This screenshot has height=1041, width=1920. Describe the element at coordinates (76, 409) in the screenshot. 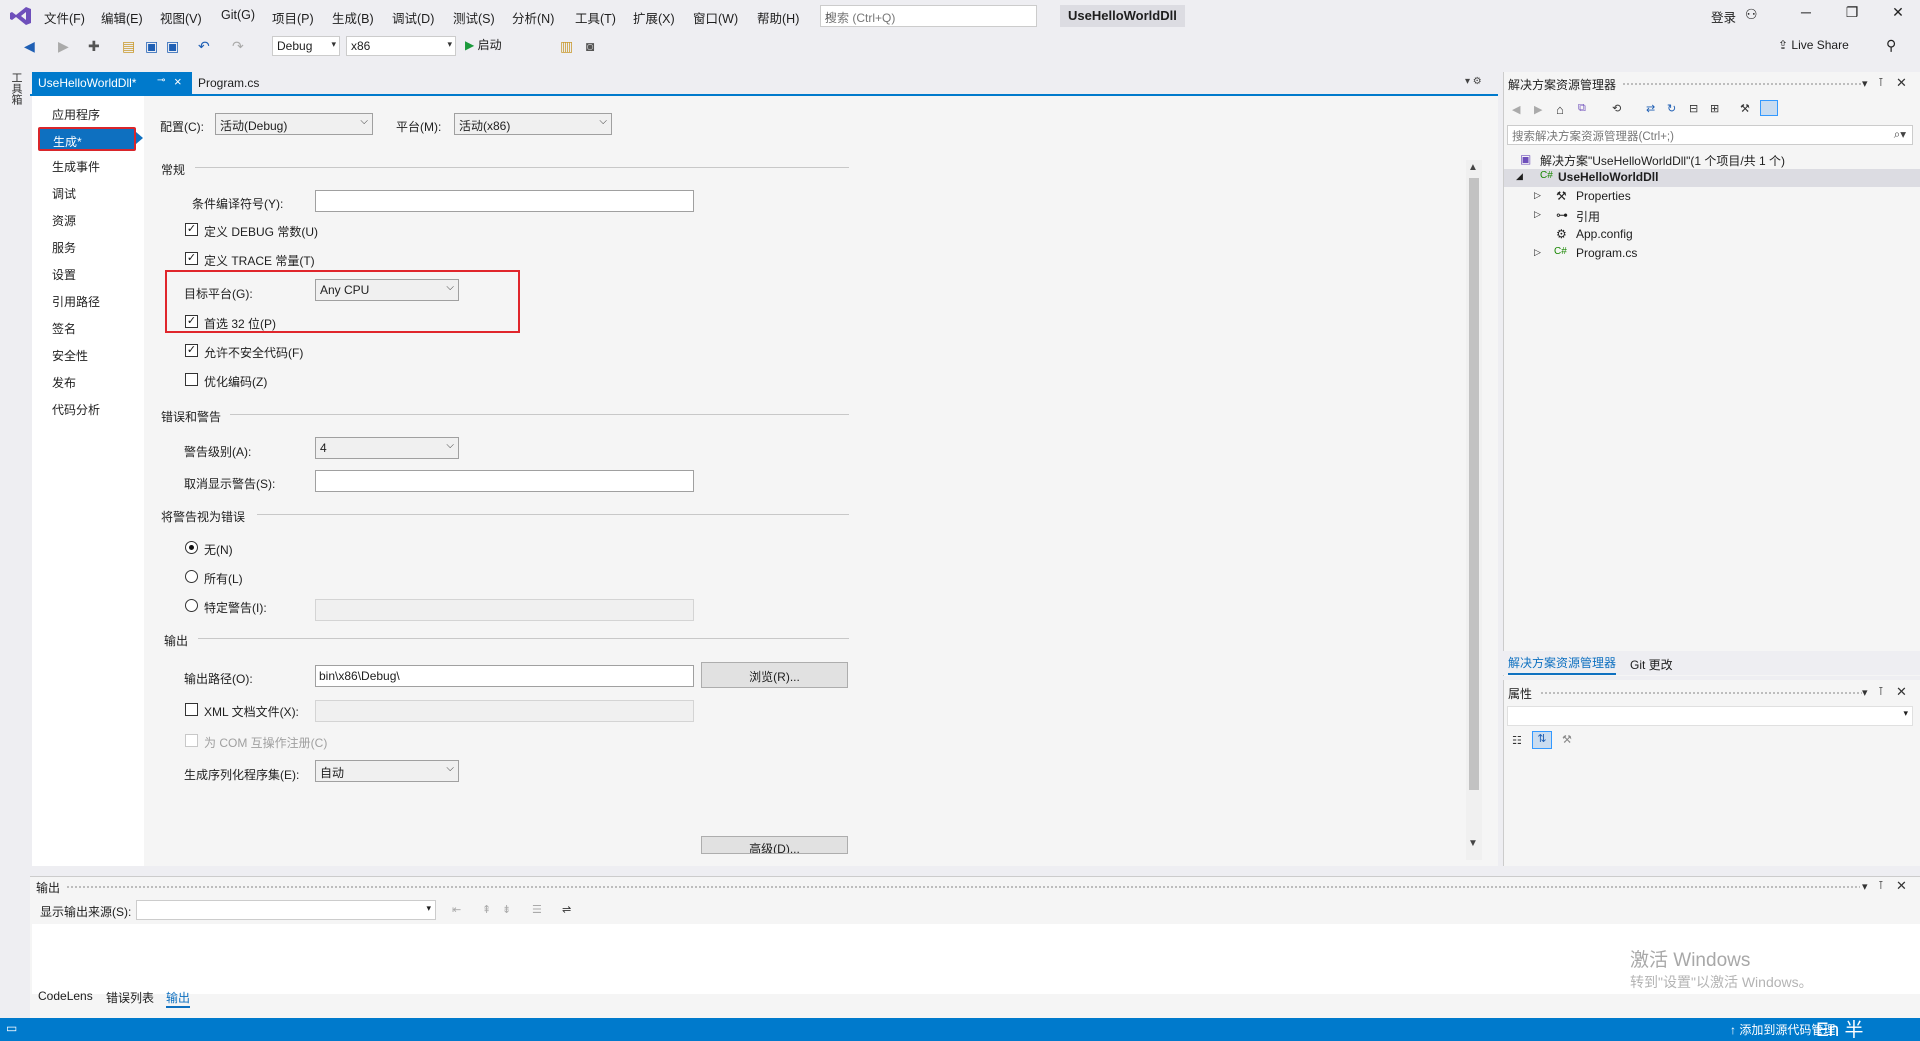

I see `nav-item-code-analysis: 代码分析` at that location.